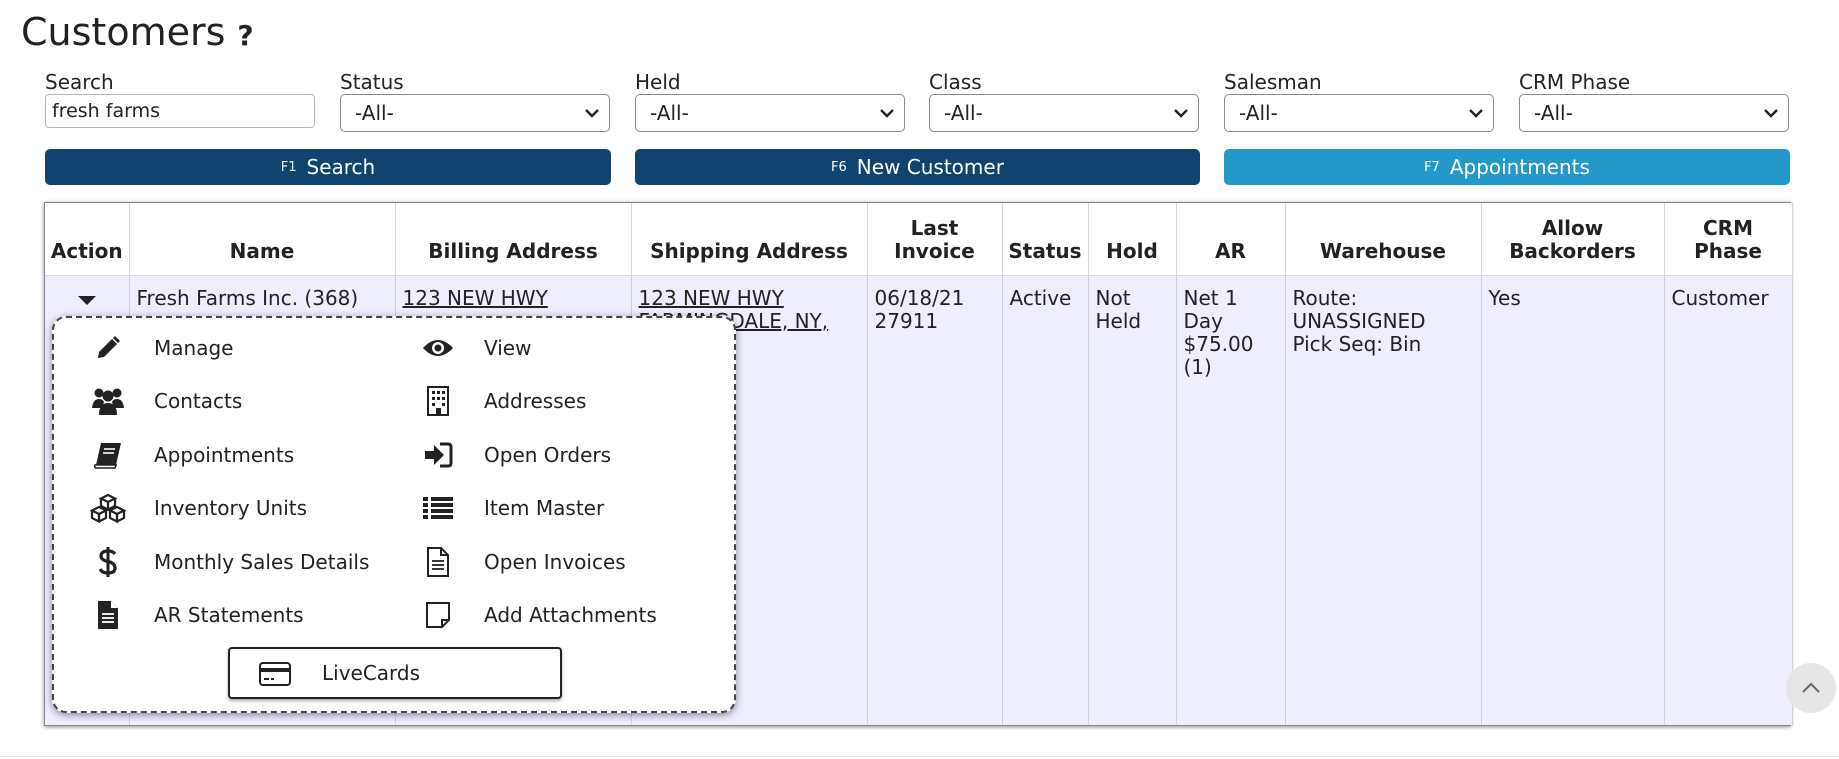  I want to click on warehouse-cell: Route: UNASSIGNED Pick Seq: Bin, so click(1383, 500).